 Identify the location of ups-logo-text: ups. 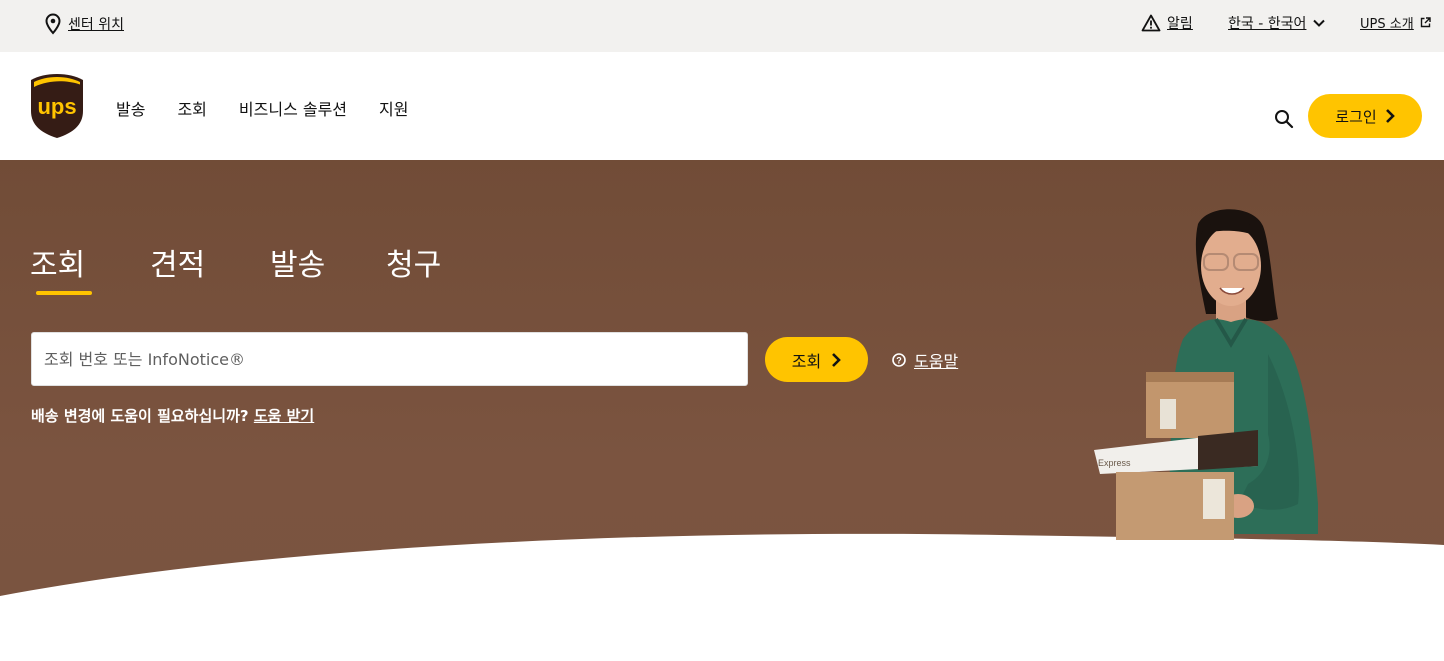
(56, 106).